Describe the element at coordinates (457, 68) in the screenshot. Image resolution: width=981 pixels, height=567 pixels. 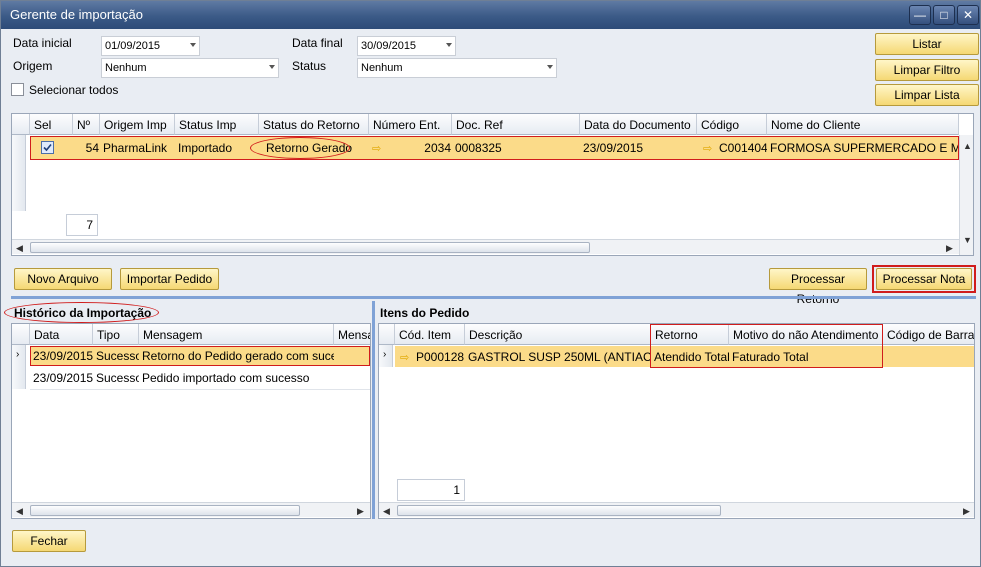
I see `status-select: Nenhum` at that location.